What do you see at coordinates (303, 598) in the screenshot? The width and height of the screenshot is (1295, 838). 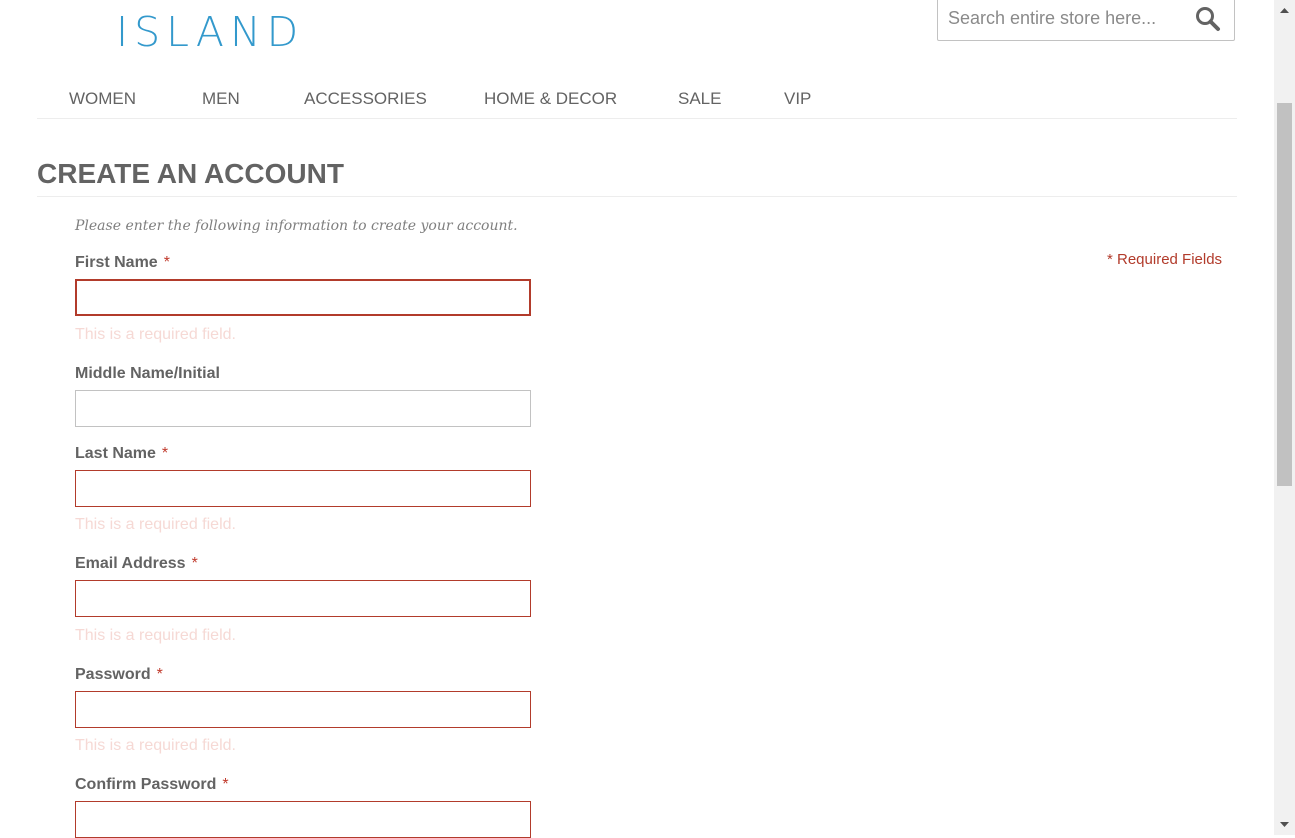 I see `email-input` at bounding box center [303, 598].